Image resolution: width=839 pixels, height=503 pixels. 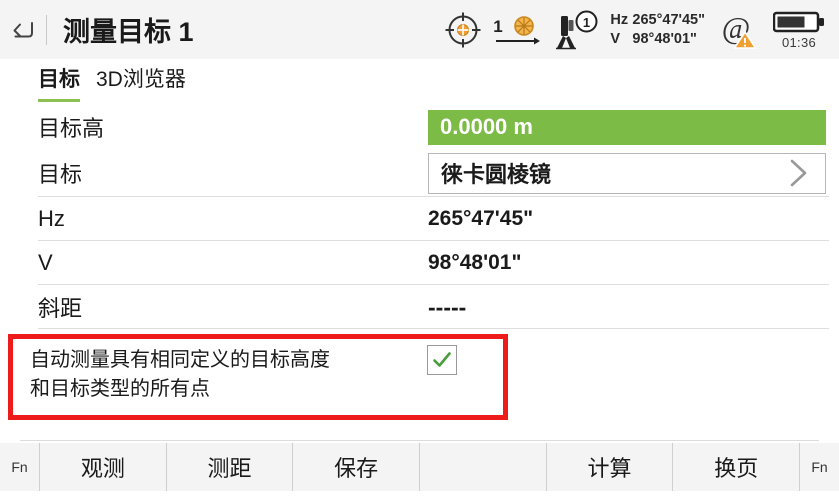 I want to click on battery-status: 01:36, so click(x=799, y=30).